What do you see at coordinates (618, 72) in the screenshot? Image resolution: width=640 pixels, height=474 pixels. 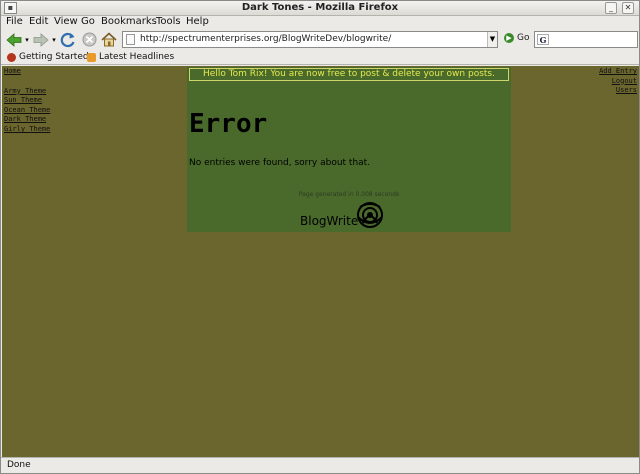 I see `add-entry-link: Add Entry` at bounding box center [618, 72].